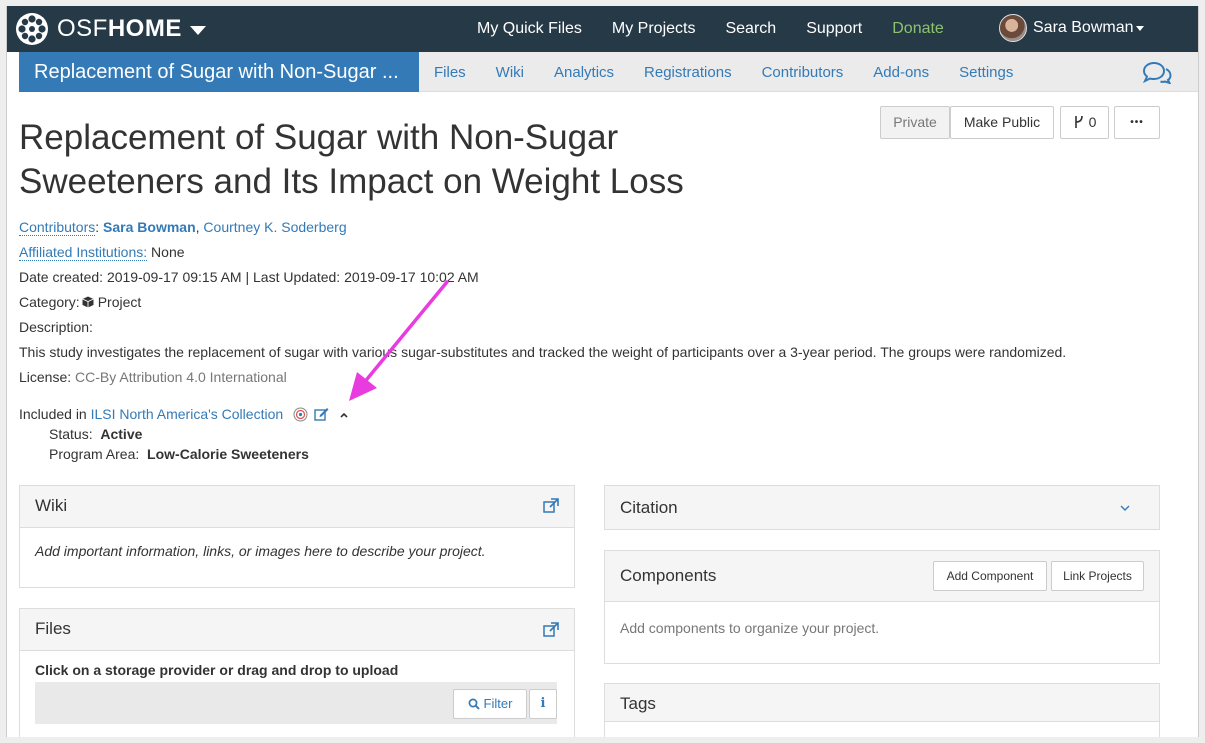  What do you see at coordinates (119, 28) in the screenshot?
I see `brand-text: OSFHOME` at bounding box center [119, 28].